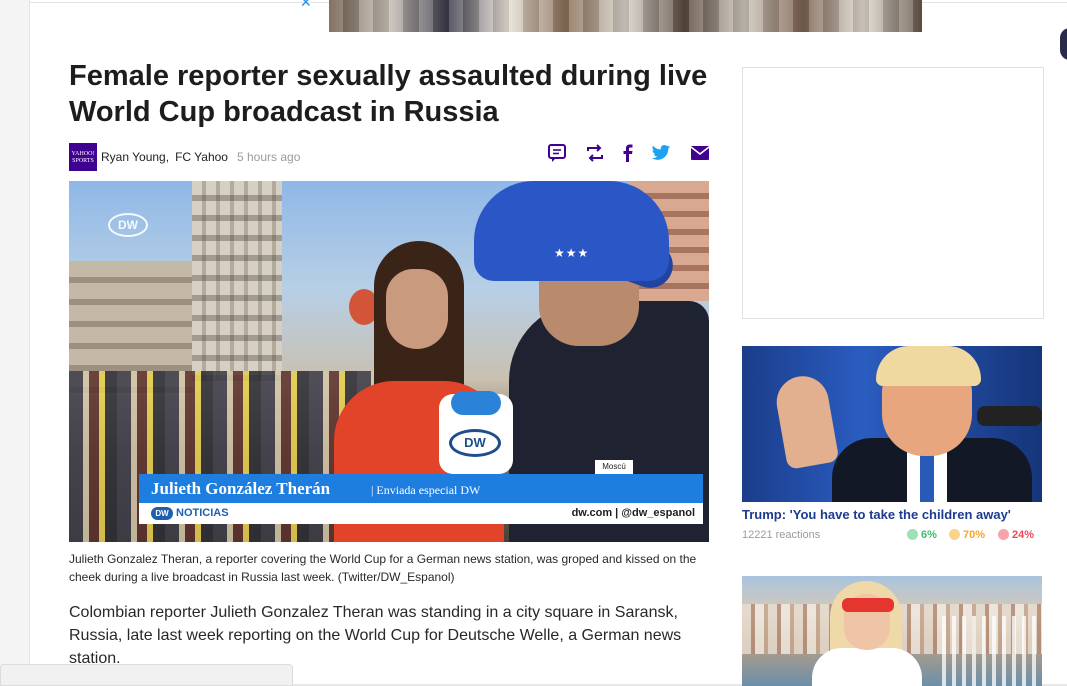  What do you see at coordinates (661, 153) in the screenshot?
I see `twitter-icon` at bounding box center [661, 153].